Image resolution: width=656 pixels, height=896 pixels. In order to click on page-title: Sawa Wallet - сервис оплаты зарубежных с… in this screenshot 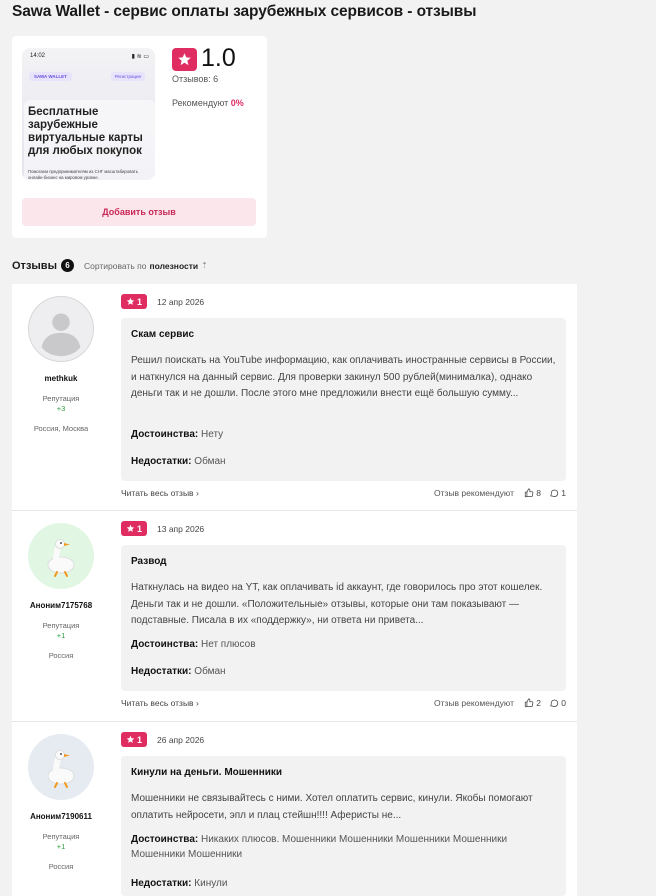, I will do `click(244, 11)`.